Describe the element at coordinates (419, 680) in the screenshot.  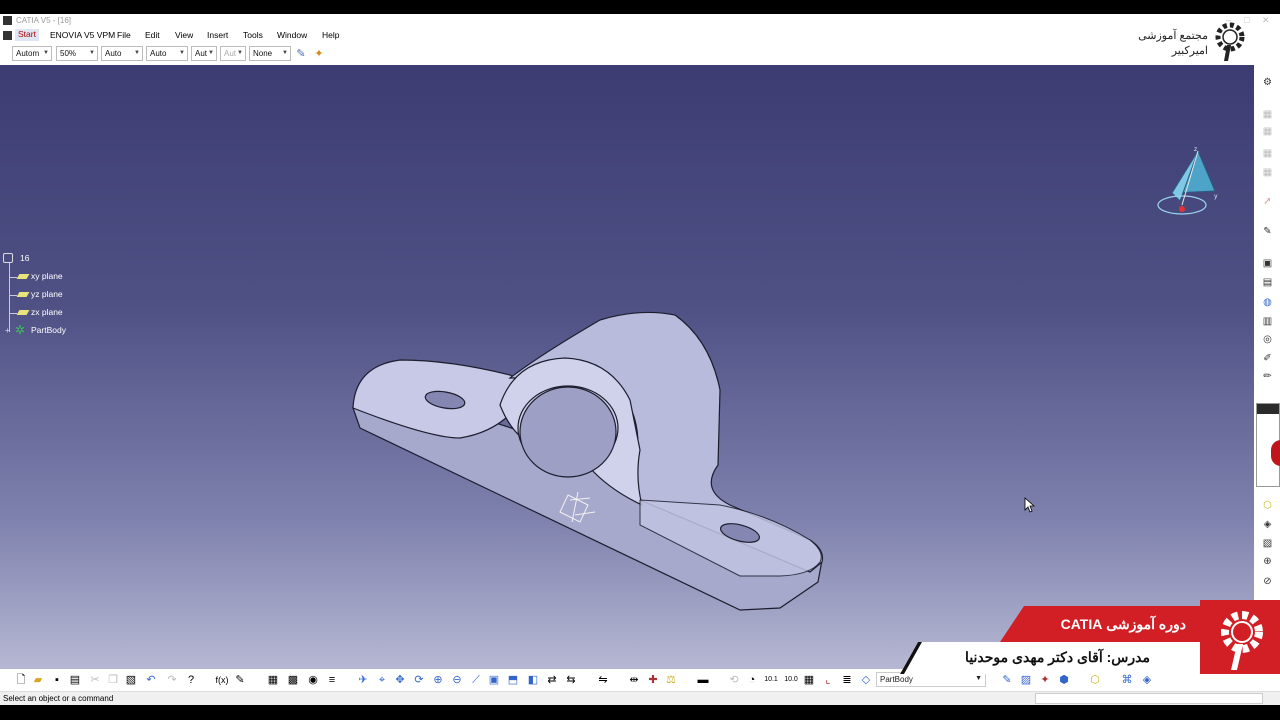
I see `rotate-icon: ⟳` at that location.